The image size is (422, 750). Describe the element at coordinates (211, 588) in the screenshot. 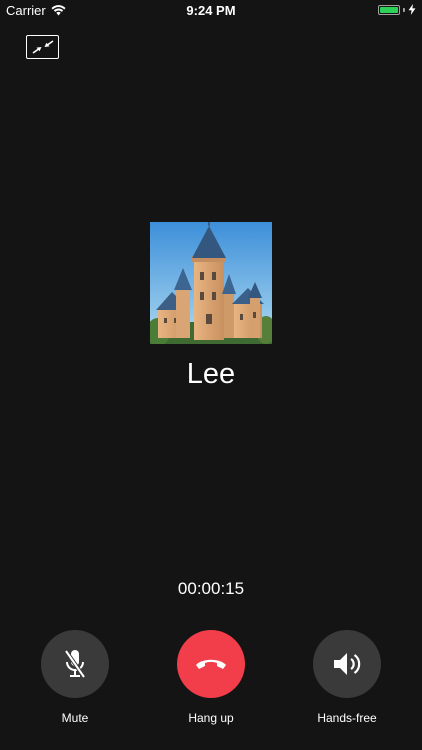

I see `call-duration: 00:00:15` at that location.